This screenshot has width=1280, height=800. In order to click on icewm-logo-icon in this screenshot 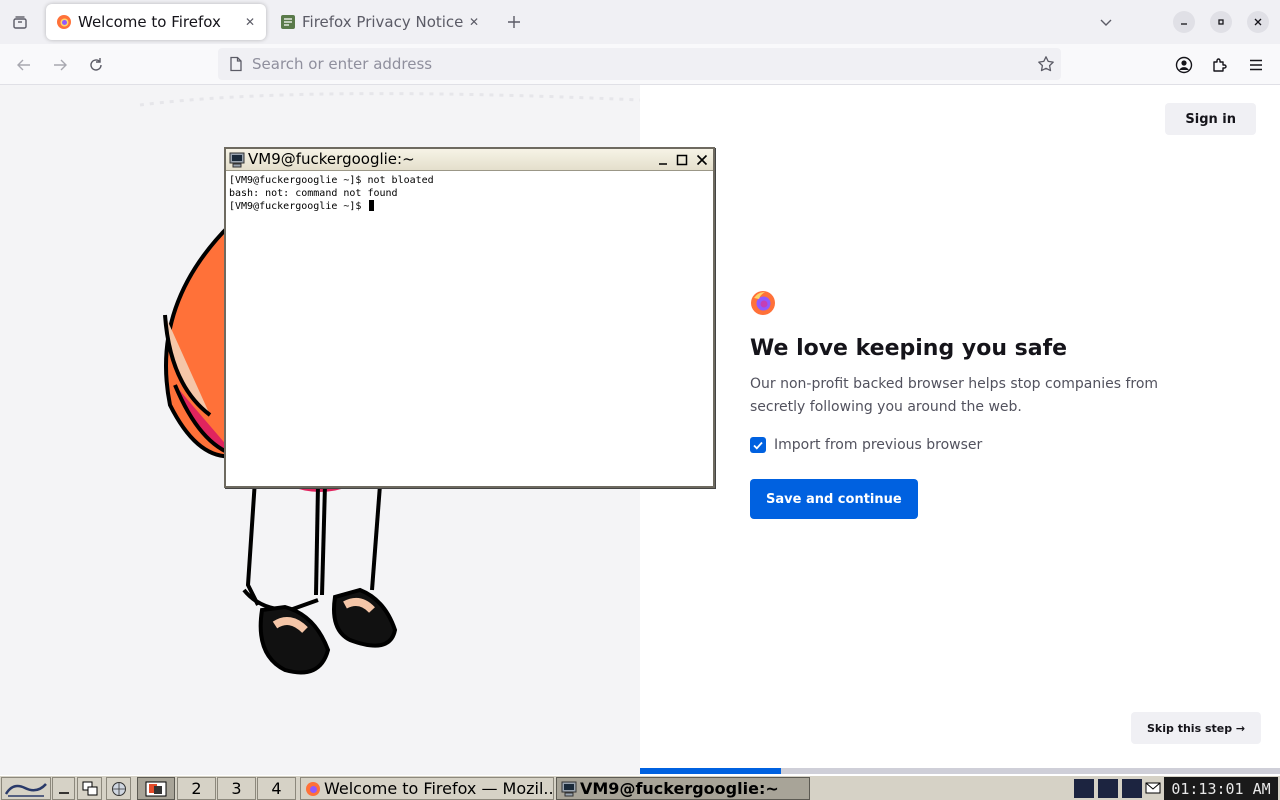, I will do `click(25, 789)`.